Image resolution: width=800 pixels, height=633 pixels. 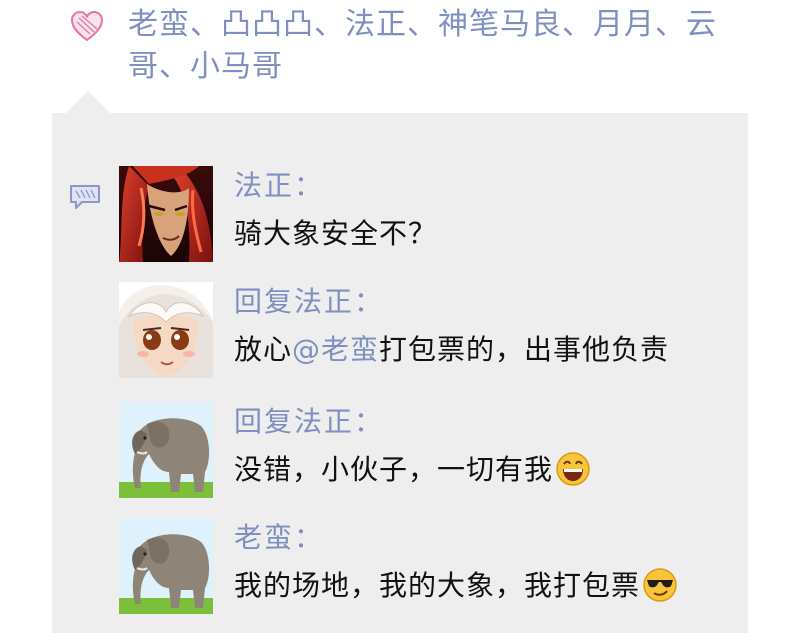 I want to click on comment-text: 我的场地，我的大象，我打包票, so click(x=456, y=586).